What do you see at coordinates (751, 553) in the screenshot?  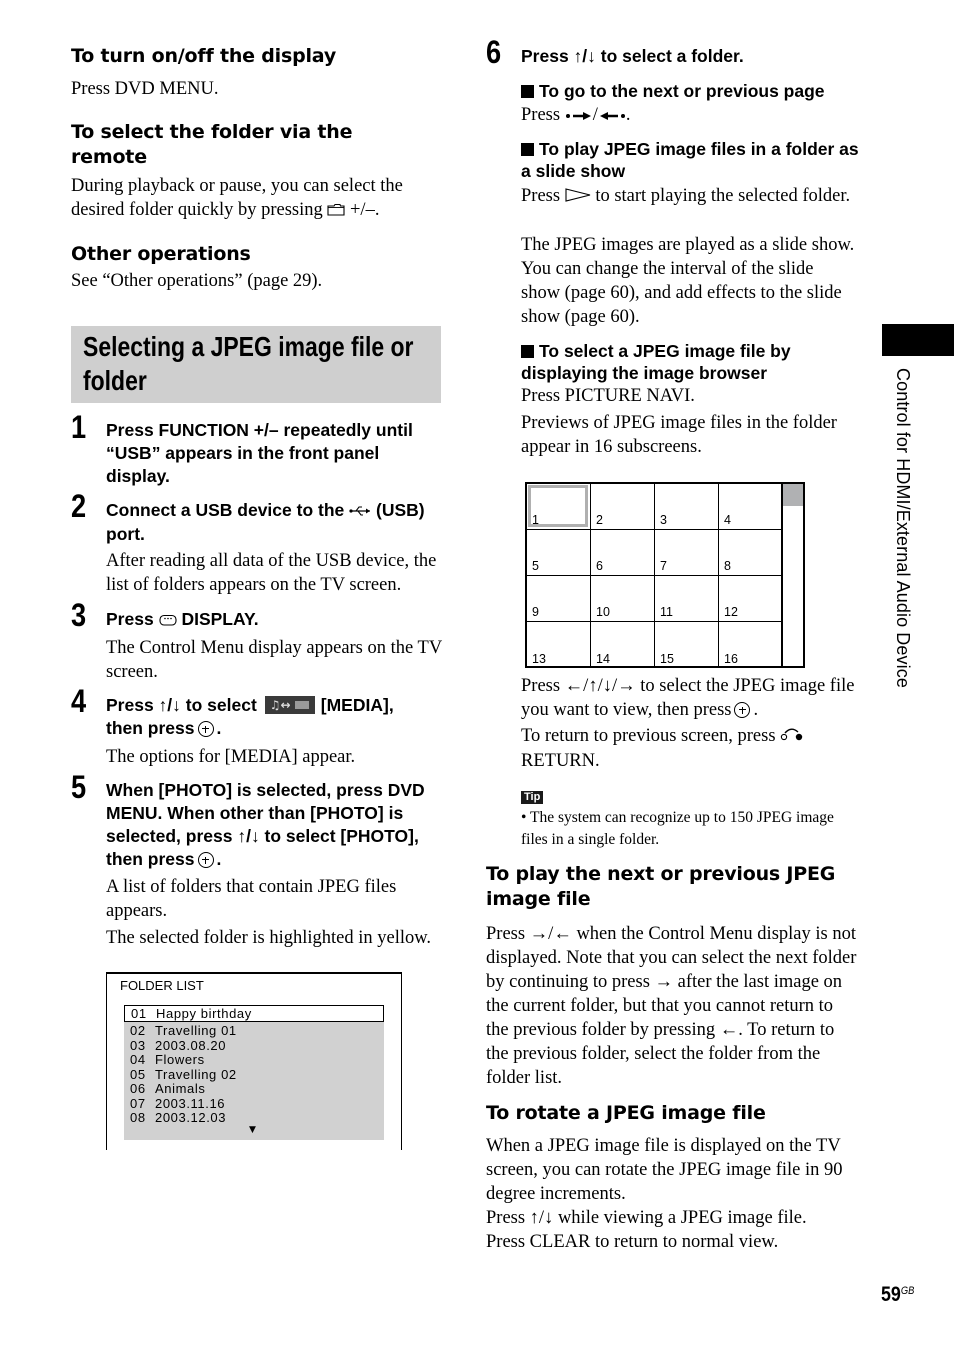 I see `image-thumbnail-cell: 8` at bounding box center [751, 553].